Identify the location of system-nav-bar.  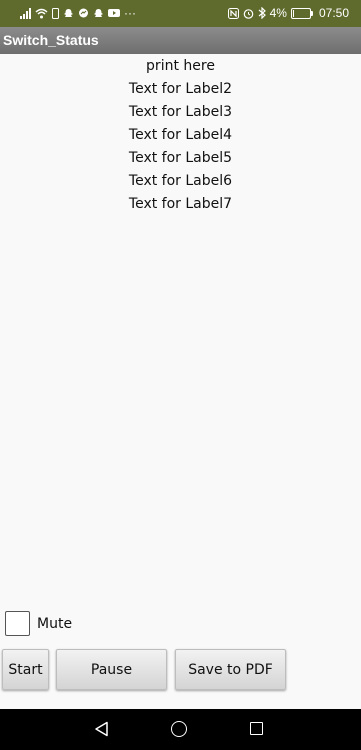
(180, 729).